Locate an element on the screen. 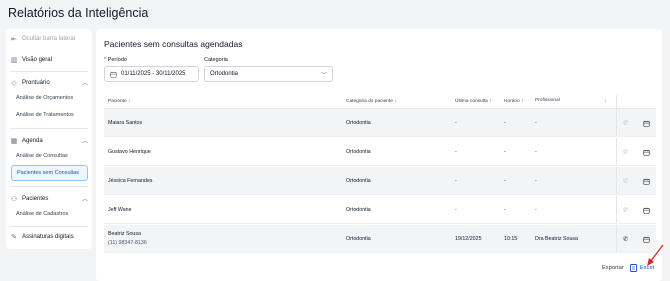  sidebar-section-agenda: ▦ Agenda ︿ is located at coordinates (49, 141).